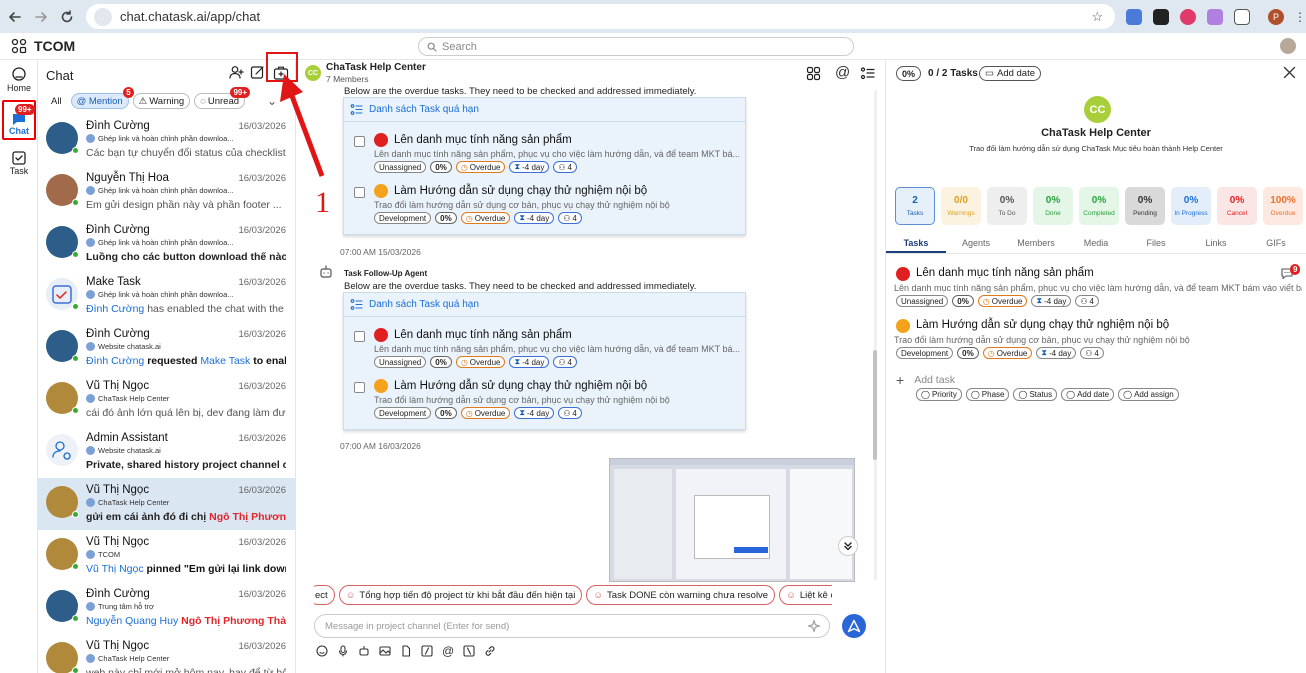 This screenshot has width=1306, height=673. I want to click on filter-warning: ⚠ Warning, so click(161, 101).